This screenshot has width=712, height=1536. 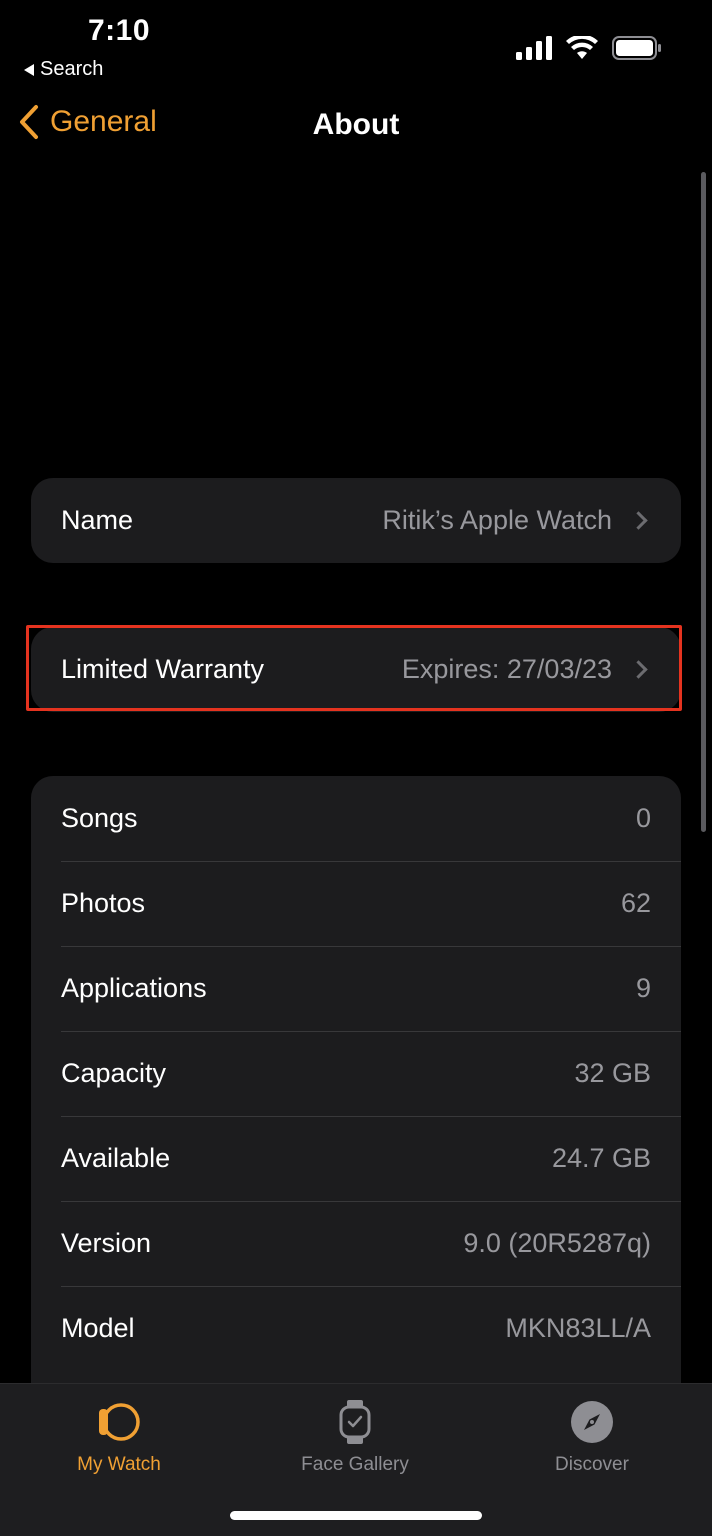 What do you see at coordinates (636, 48) in the screenshot?
I see `battery-icon` at bounding box center [636, 48].